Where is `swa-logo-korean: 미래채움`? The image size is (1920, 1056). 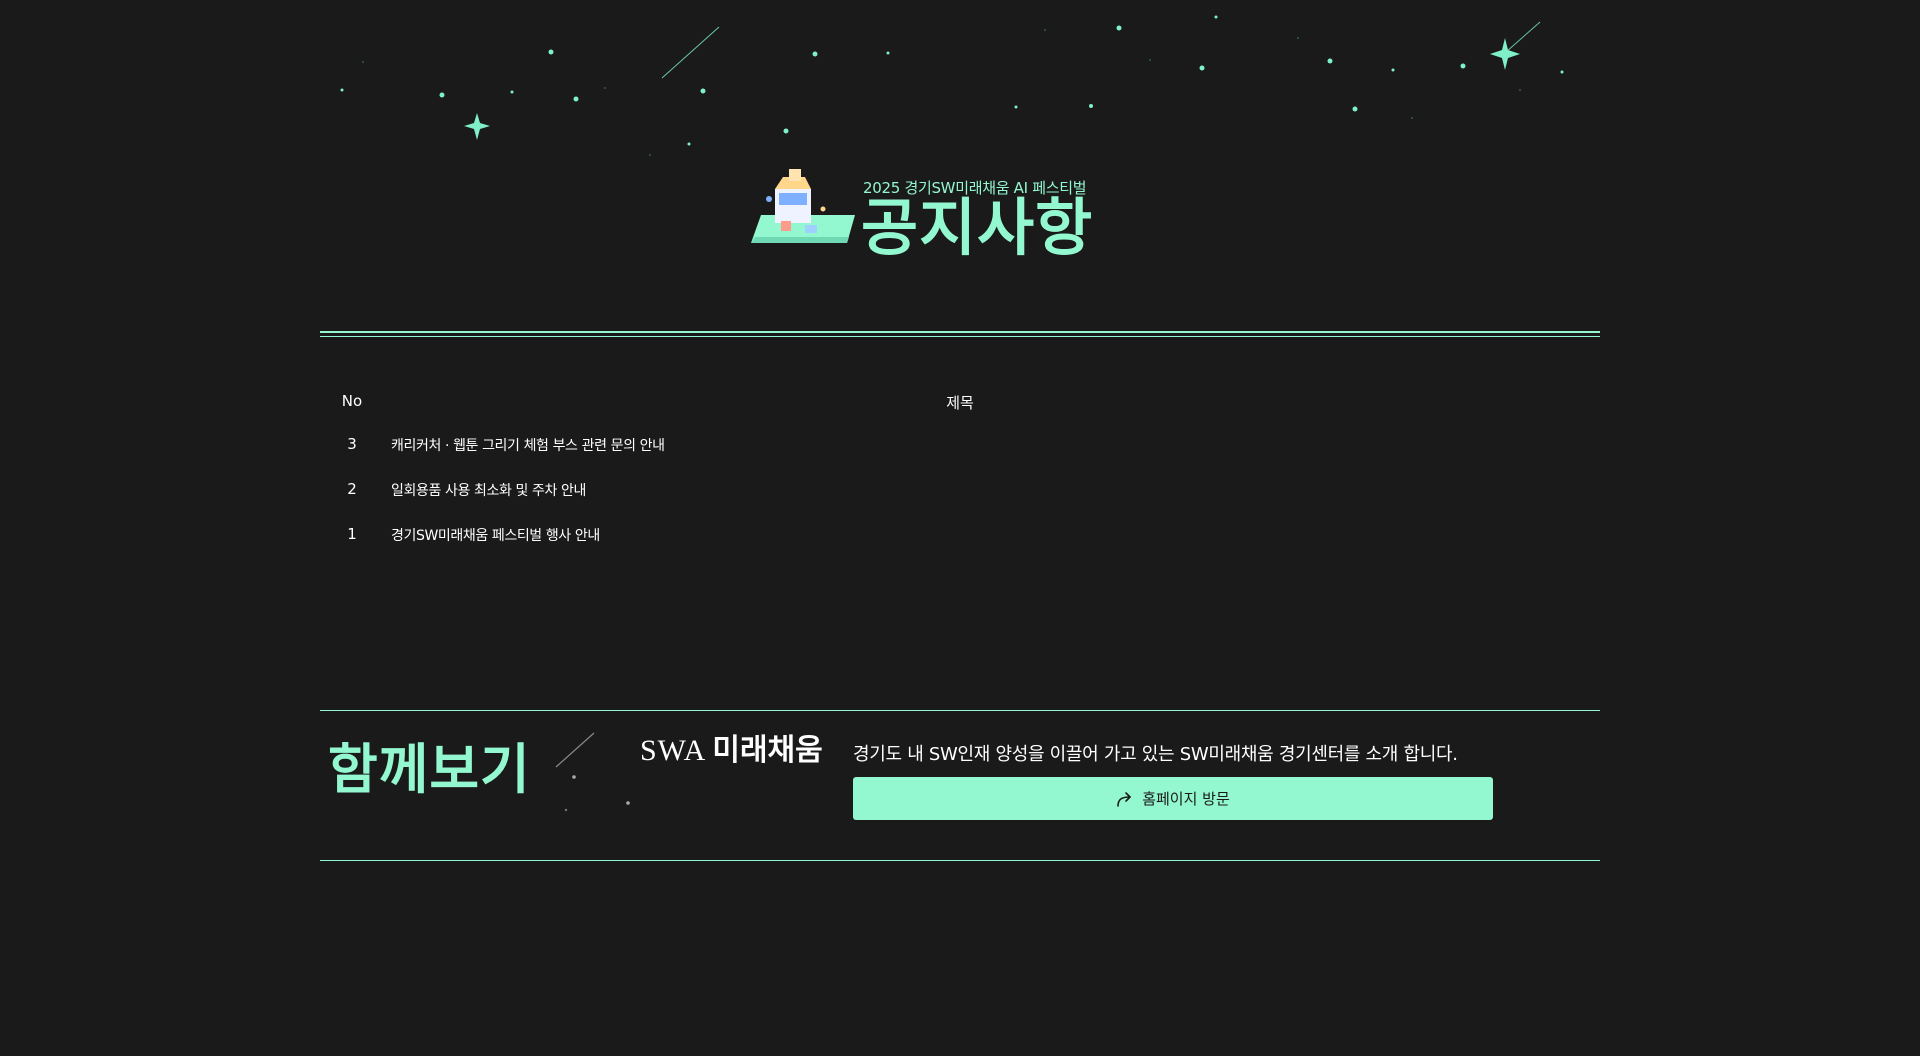
swa-logo-korean: 미래채움 is located at coordinates (767, 750).